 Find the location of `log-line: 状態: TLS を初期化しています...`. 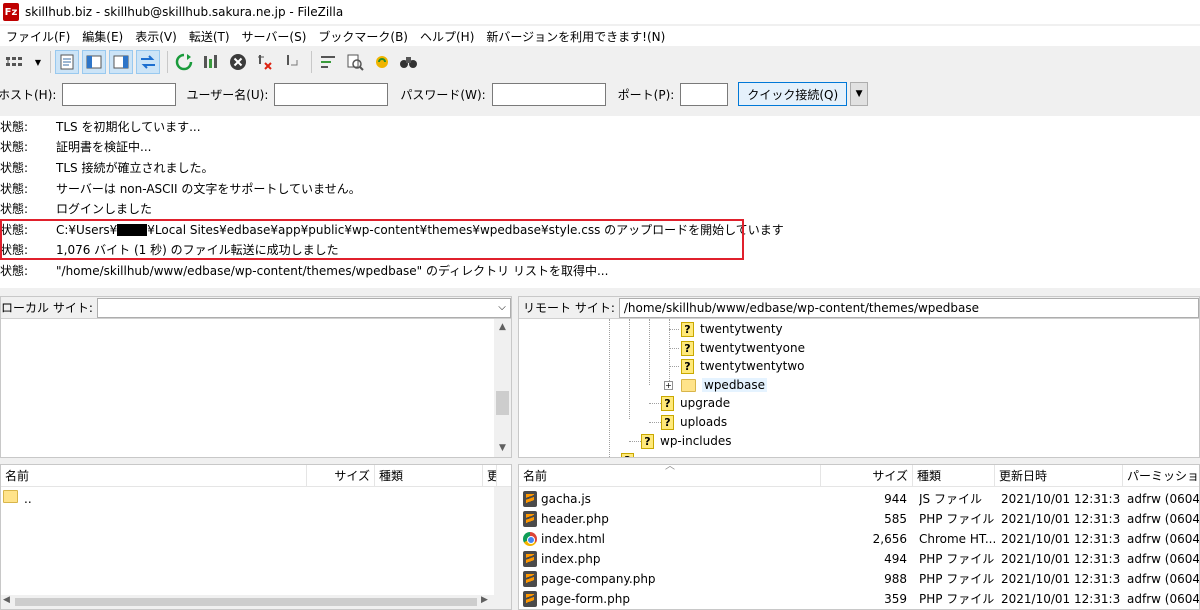

log-line: 状態: TLS を初期化しています... is located at coordinates (600, 126).